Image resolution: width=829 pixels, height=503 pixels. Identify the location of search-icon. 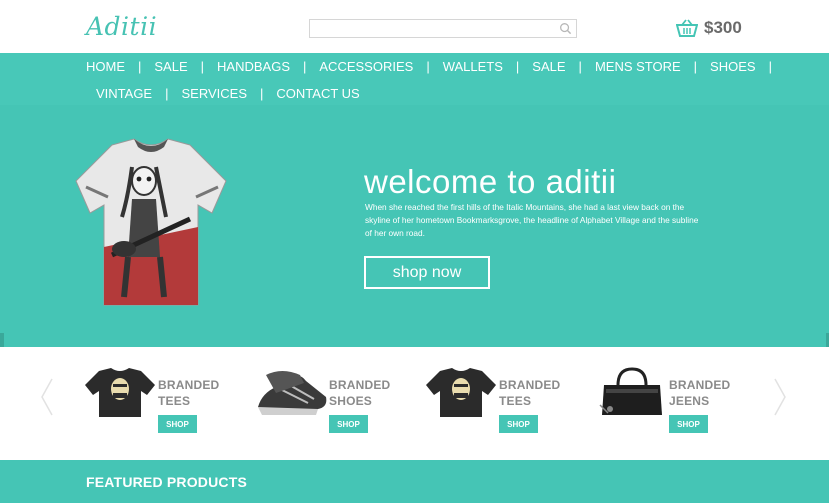
(565, 28).